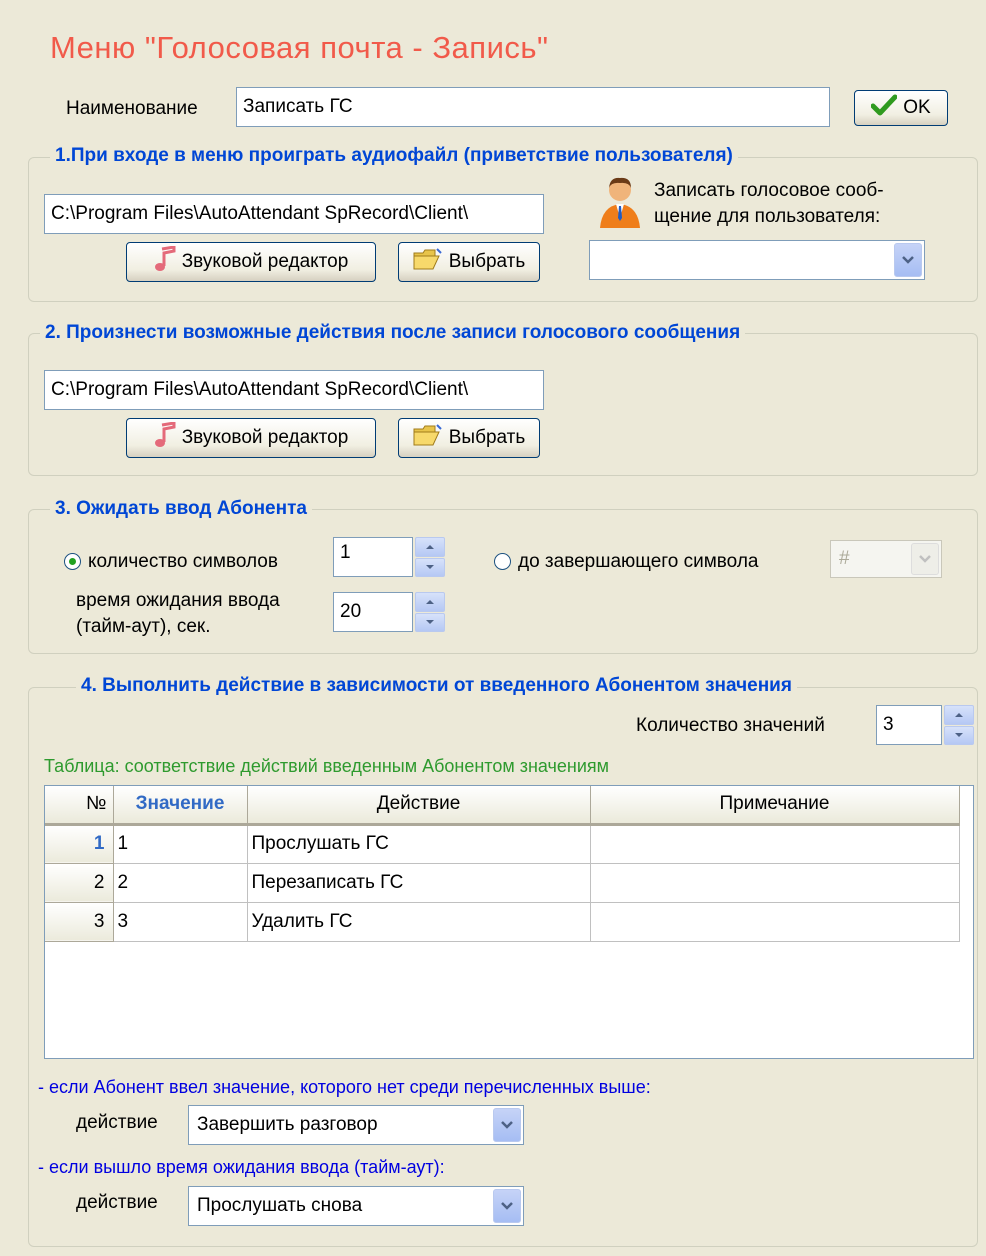 Image resolution: width=986 pixels, height=1256 pixels. I want to click on timeout-action-select: Прослушать снова, so click(356, 1206).